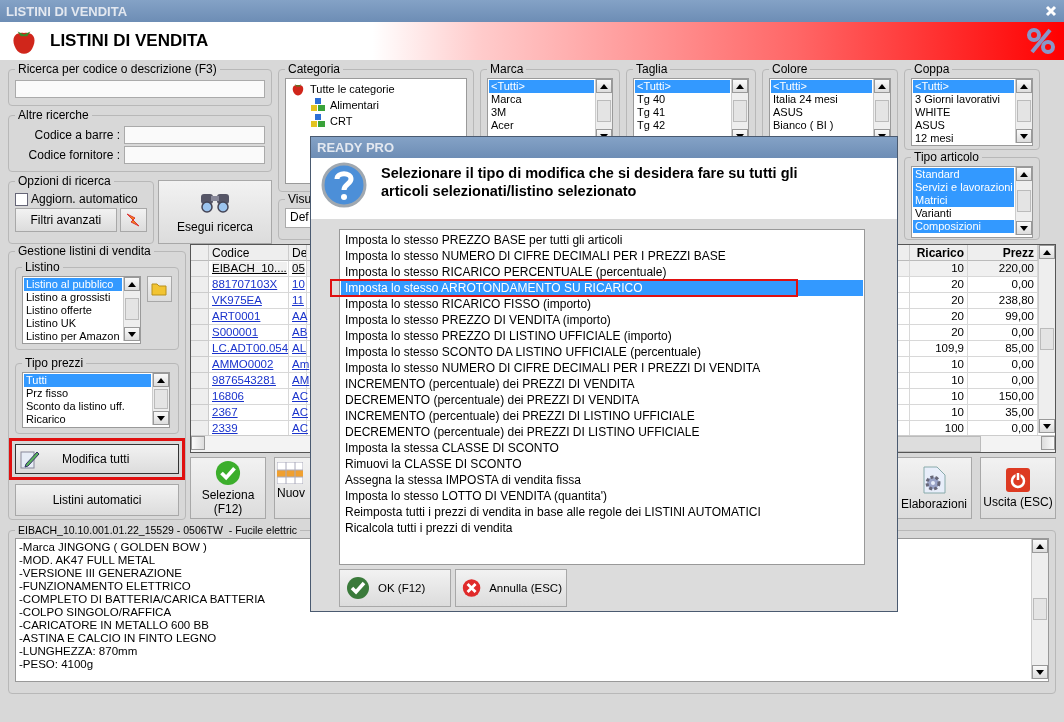  I want to click on page-title: LISTINI DI VENDITA, so click(130, 41).